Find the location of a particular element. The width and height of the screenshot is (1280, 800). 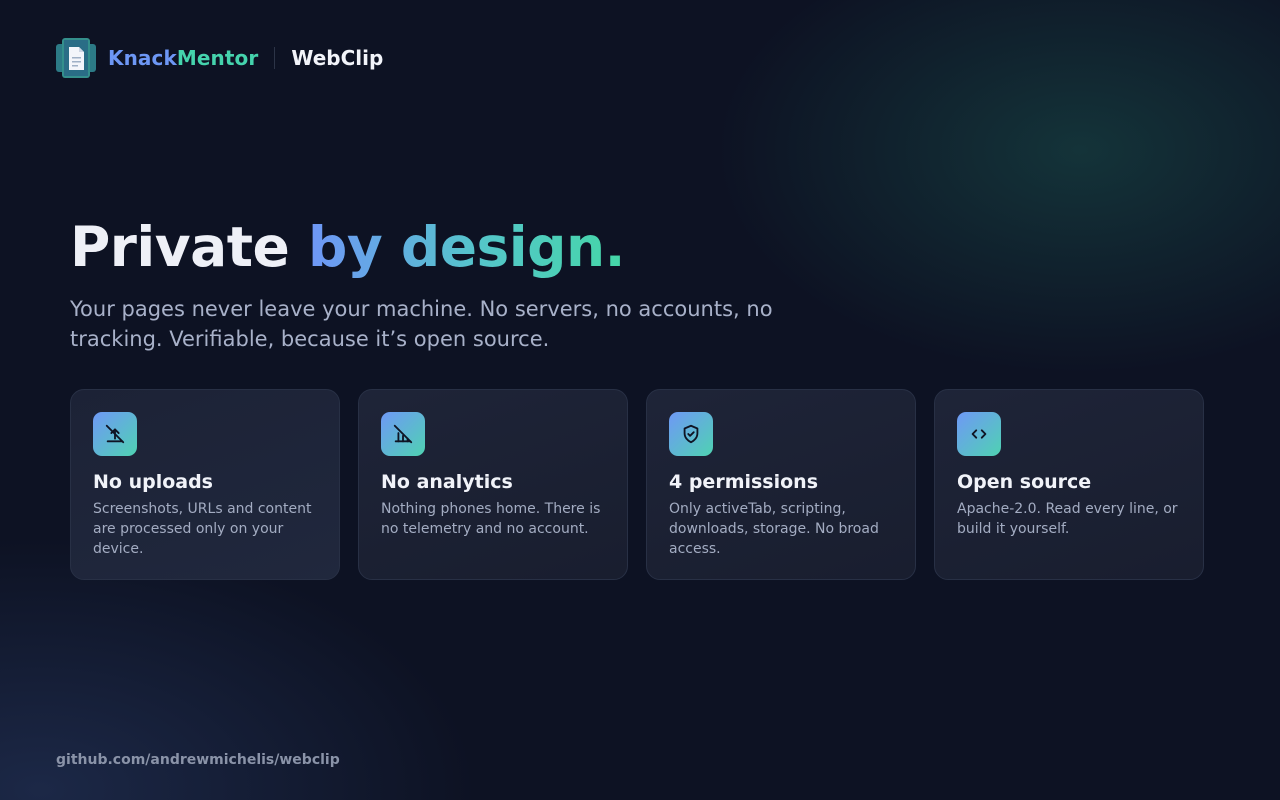

github-link: github.com/andrewmichelis/webclip is located at coordinates (198, 760).